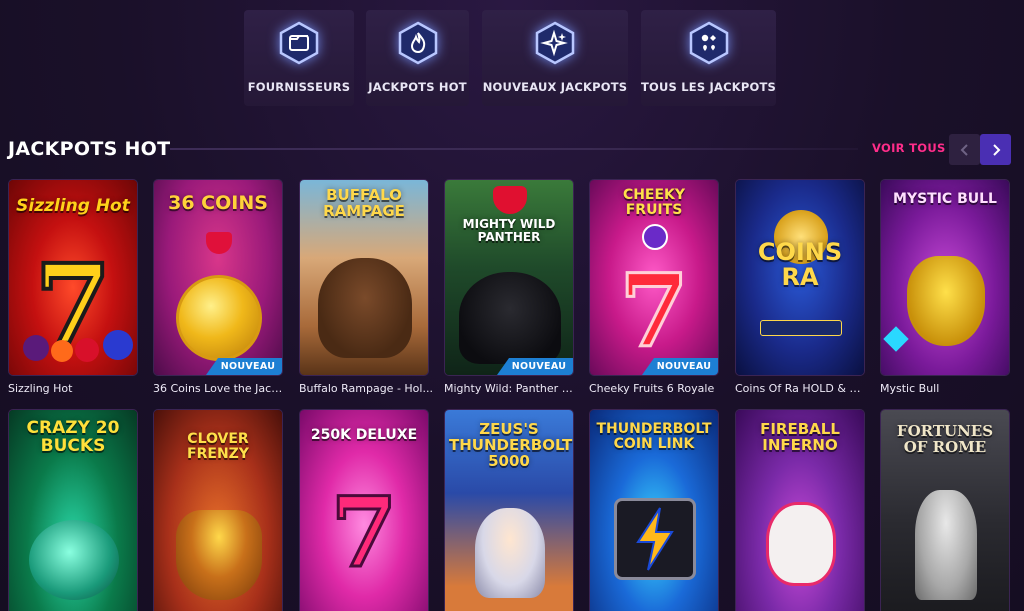  I want to click on game-card-mighty-wild-panther: MIGHTY WILD PANTHER NOUVEAU, so click(509, 277).